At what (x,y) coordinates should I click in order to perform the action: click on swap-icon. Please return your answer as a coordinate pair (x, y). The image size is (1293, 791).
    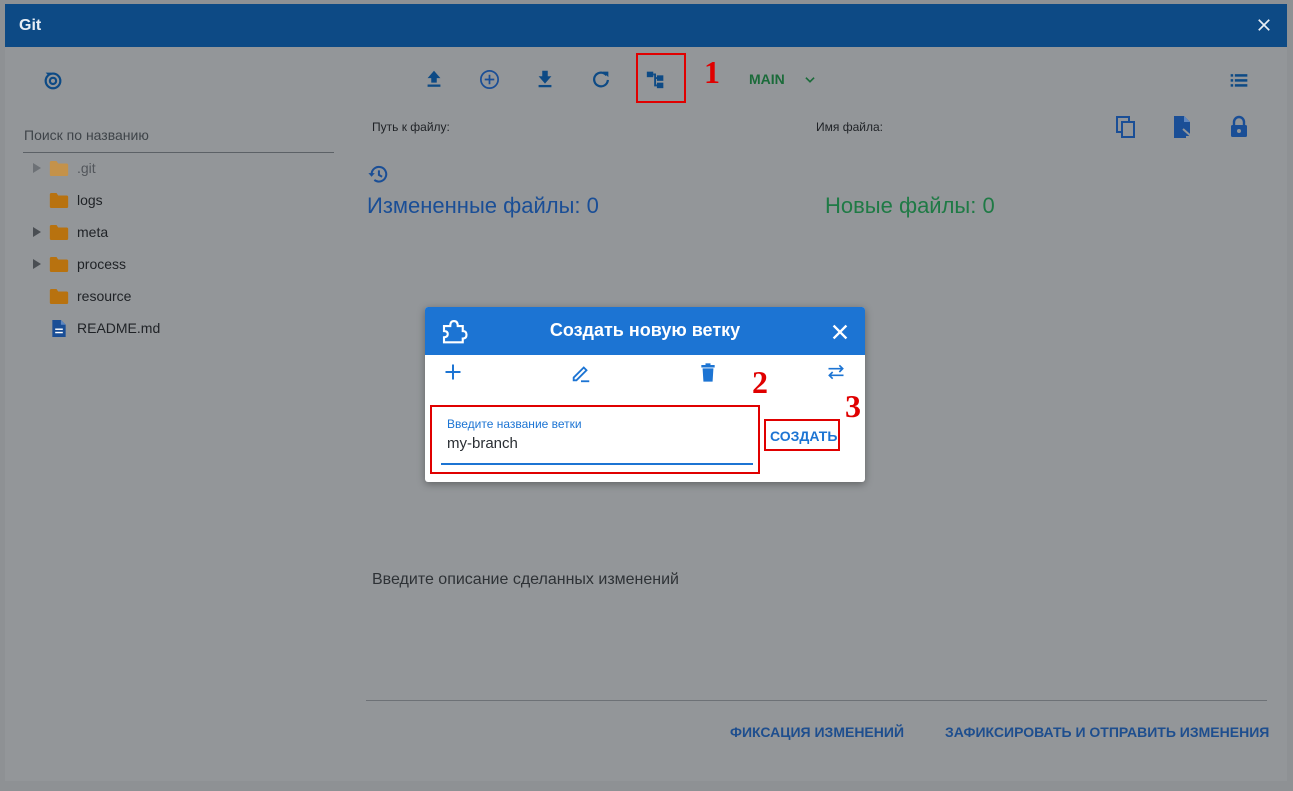
    Looking at the image, I should click on (836, 372).